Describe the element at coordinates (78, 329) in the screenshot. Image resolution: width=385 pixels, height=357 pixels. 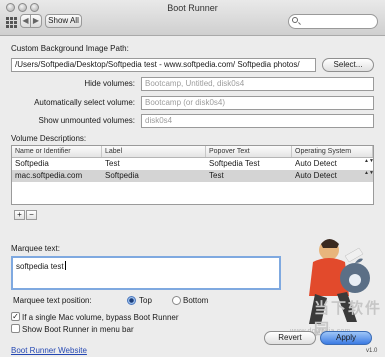
I see `menubar-label: Show Boot Runner in menu bar` at that location.